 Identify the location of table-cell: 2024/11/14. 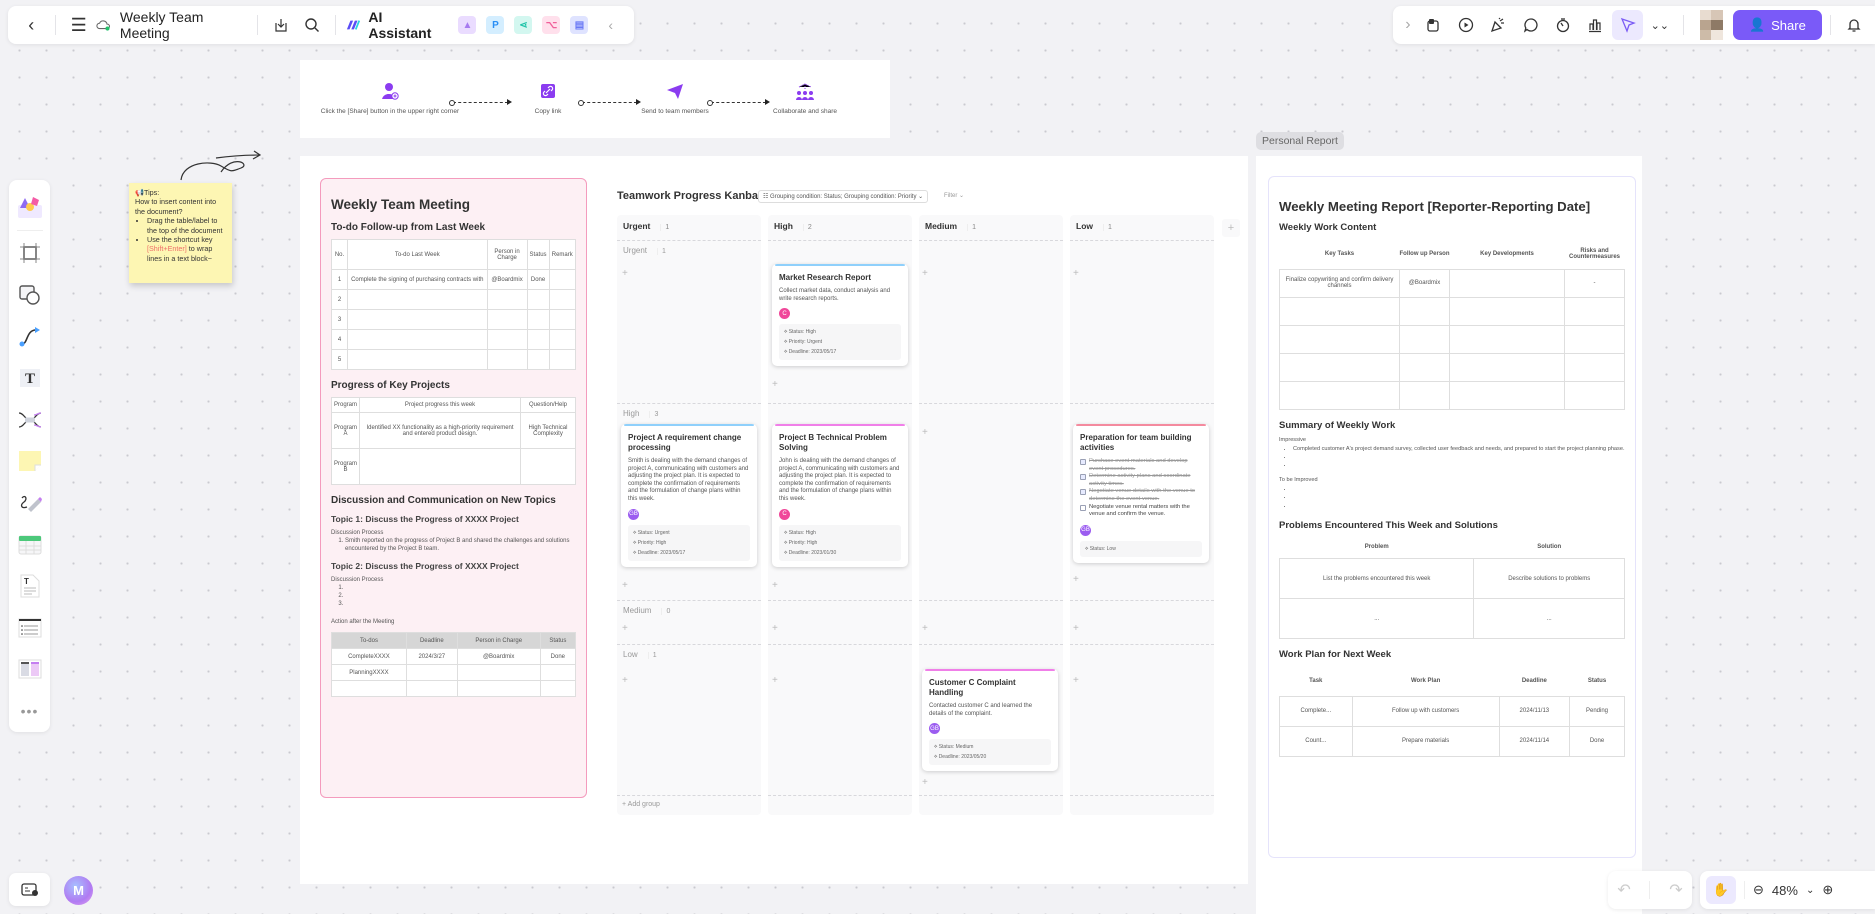
(1534, 741).